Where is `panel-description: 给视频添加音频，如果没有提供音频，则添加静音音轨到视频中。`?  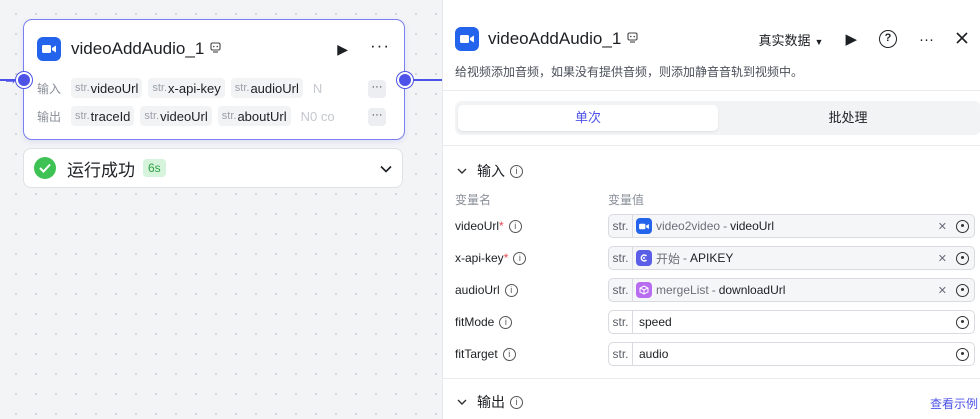
panel-description: 给视频添加音频，如果没有提供音频，则添加静音音轨到视频中。 is located at coordinates (629, 72).